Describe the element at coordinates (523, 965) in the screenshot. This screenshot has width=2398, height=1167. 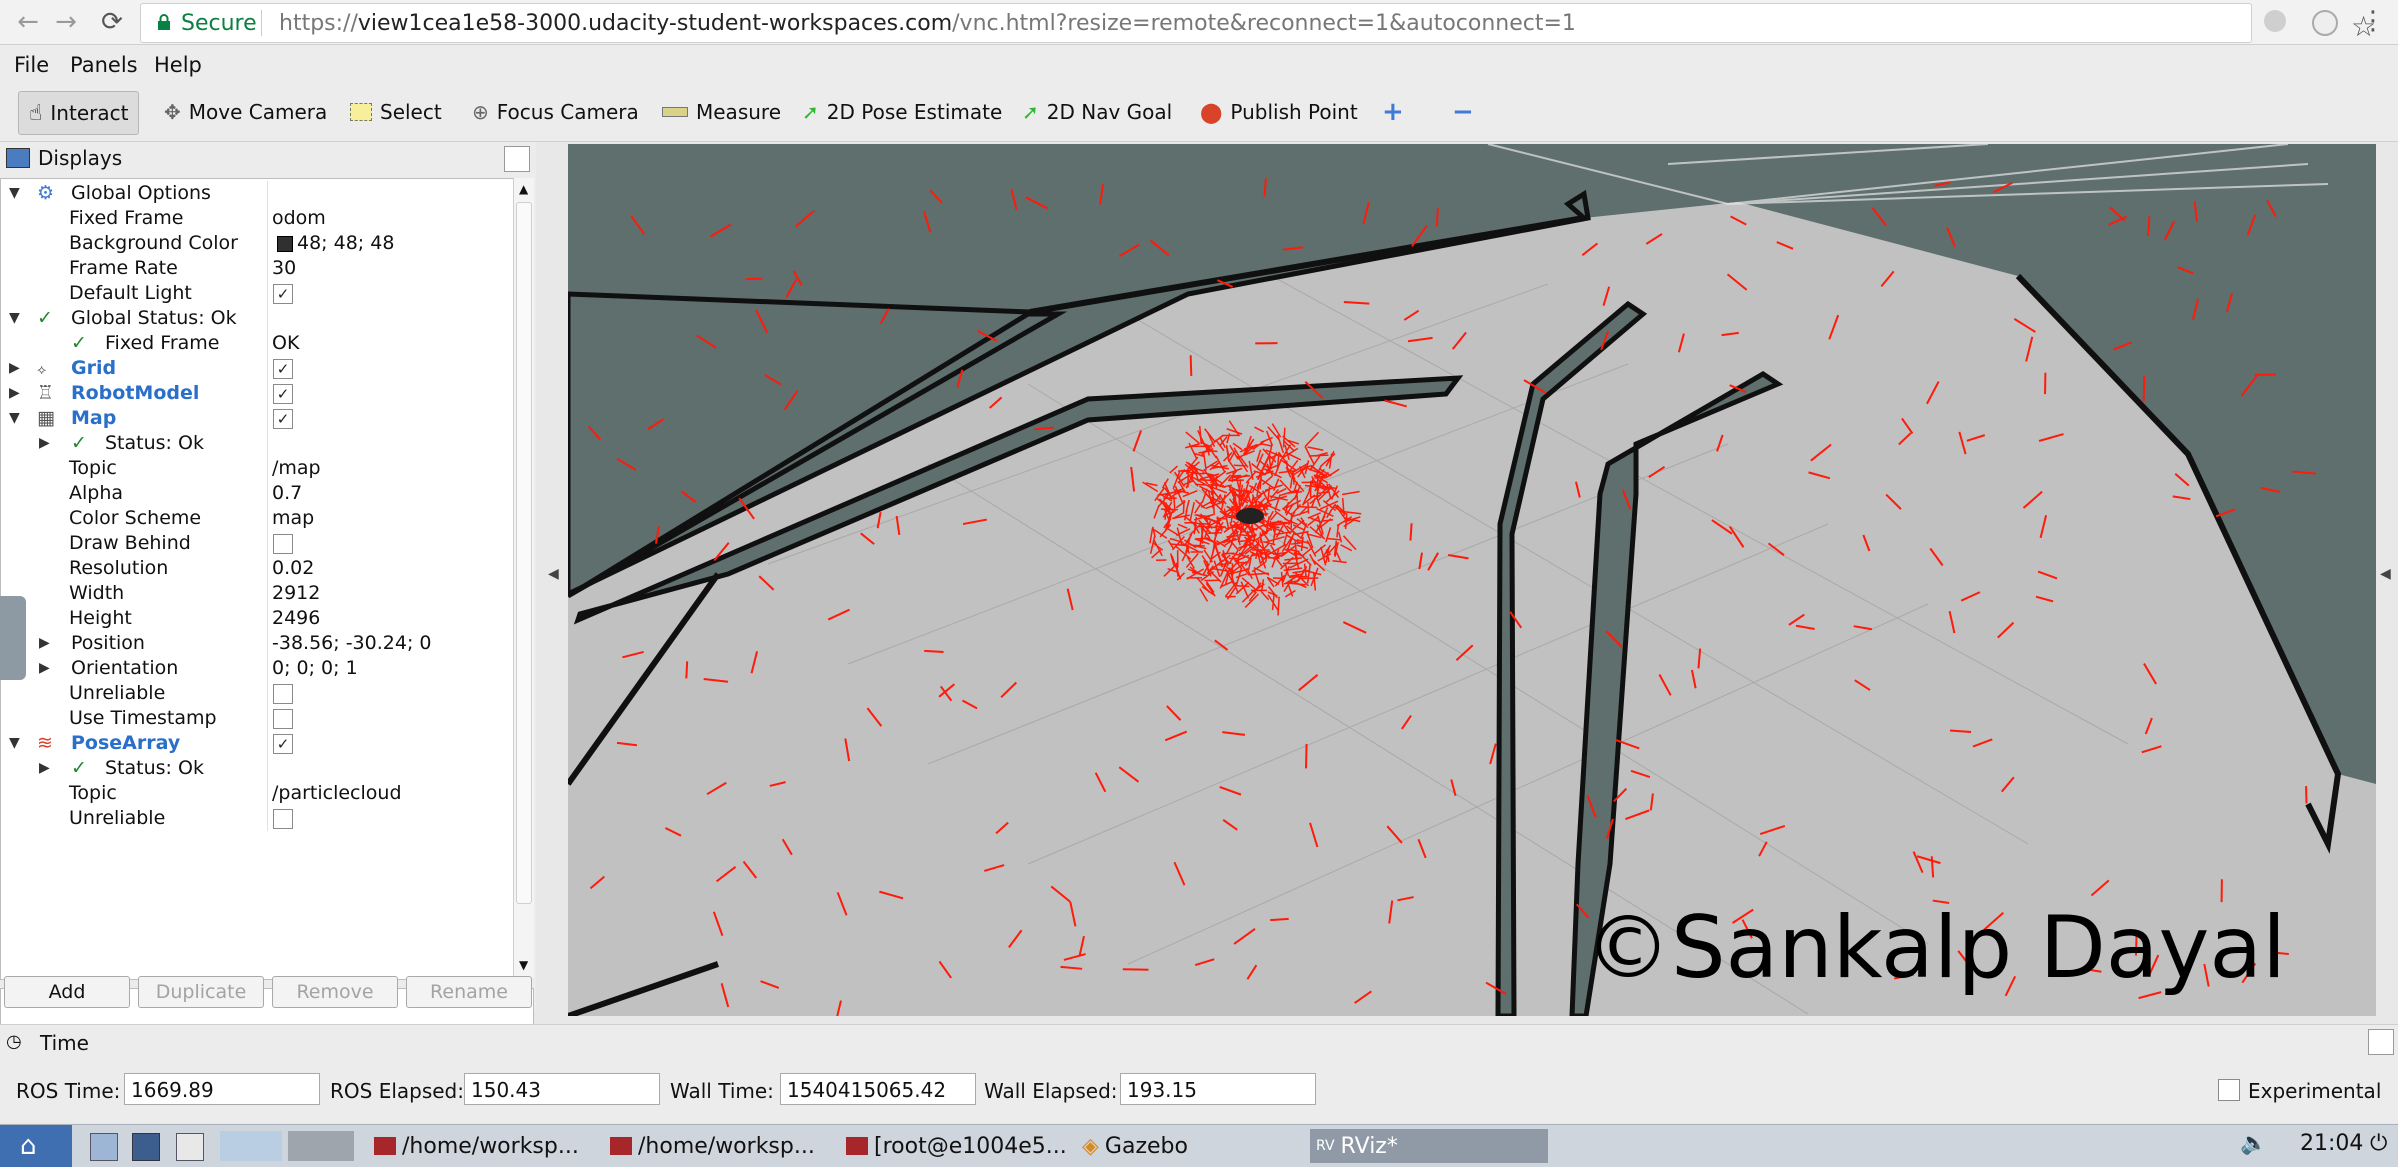
I see `scroll-down-icon: ▼` at that location.